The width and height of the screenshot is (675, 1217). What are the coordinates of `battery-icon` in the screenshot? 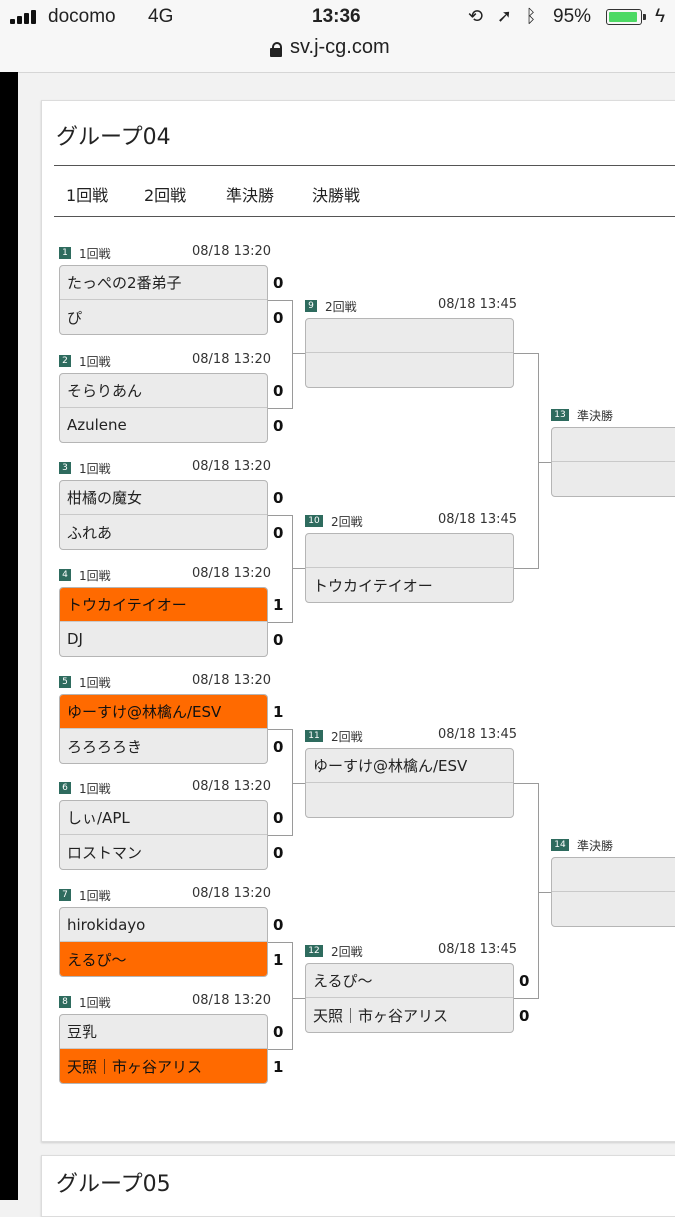 It's located at (624, 17).